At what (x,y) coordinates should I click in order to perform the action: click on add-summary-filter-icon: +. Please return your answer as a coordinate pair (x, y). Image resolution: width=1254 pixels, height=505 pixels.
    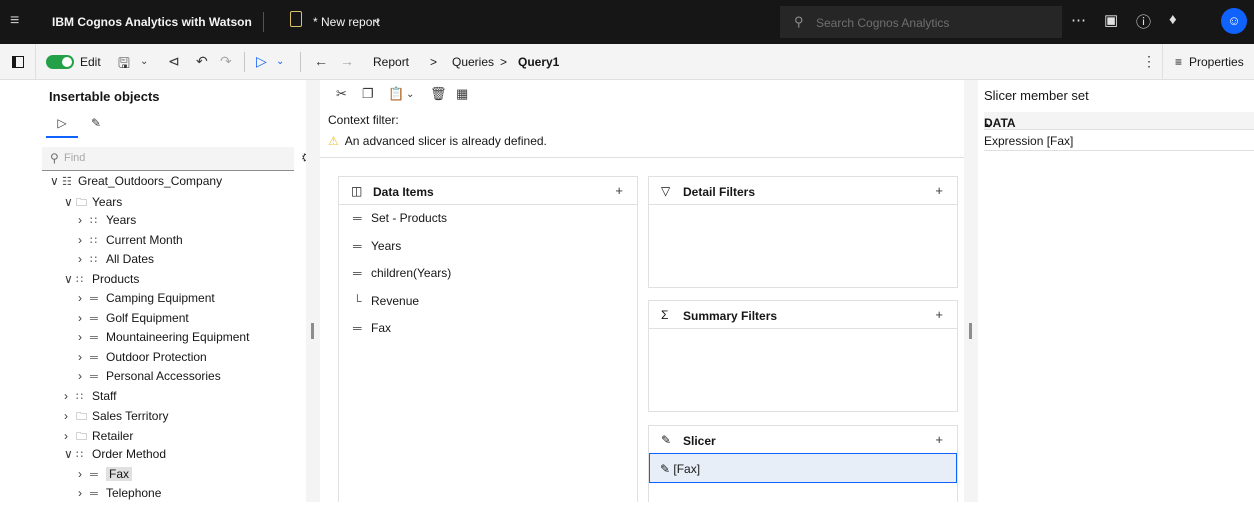
    Looking at the image, I should click on (939, 314).